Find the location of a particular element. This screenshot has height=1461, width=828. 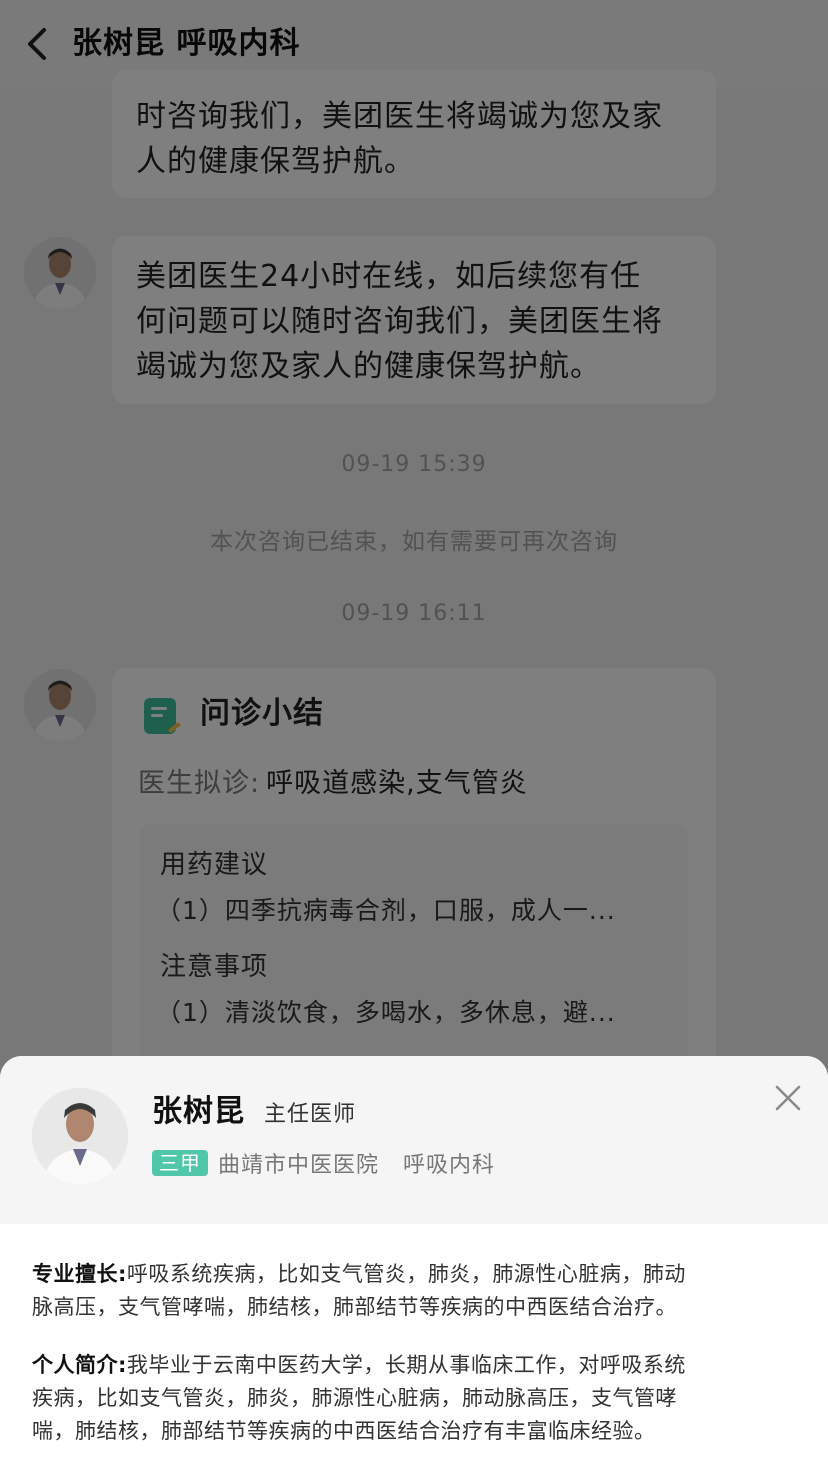

sheet-header: 张树昆 主任医师 三甲 曲靖市中医医院 呼吸内科 is located at coordinates (414, 1140).